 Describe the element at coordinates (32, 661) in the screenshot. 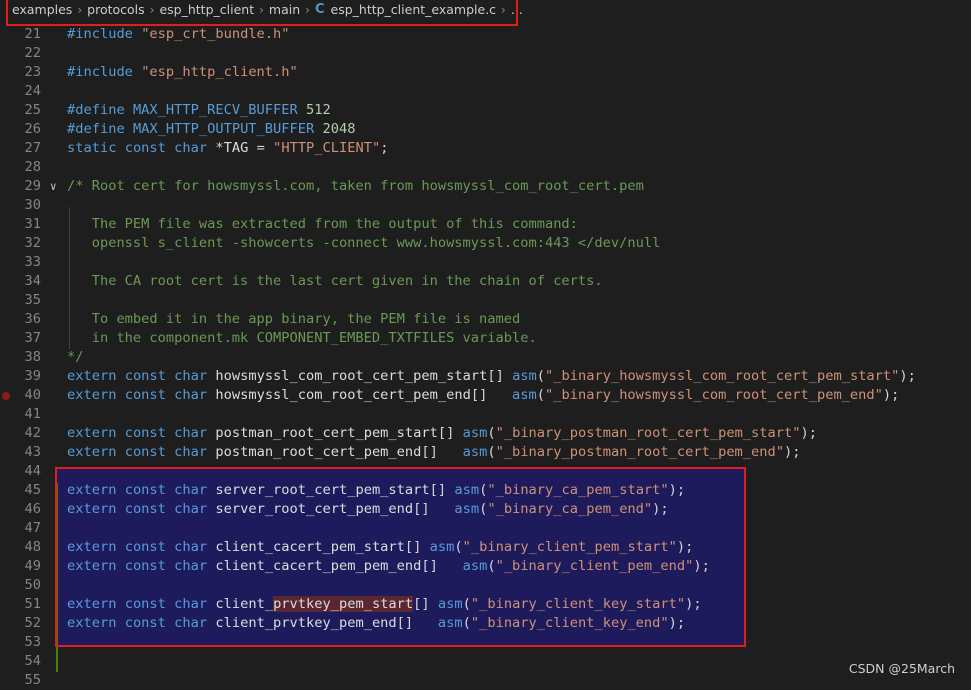

I see `line-number: 54` at that location.